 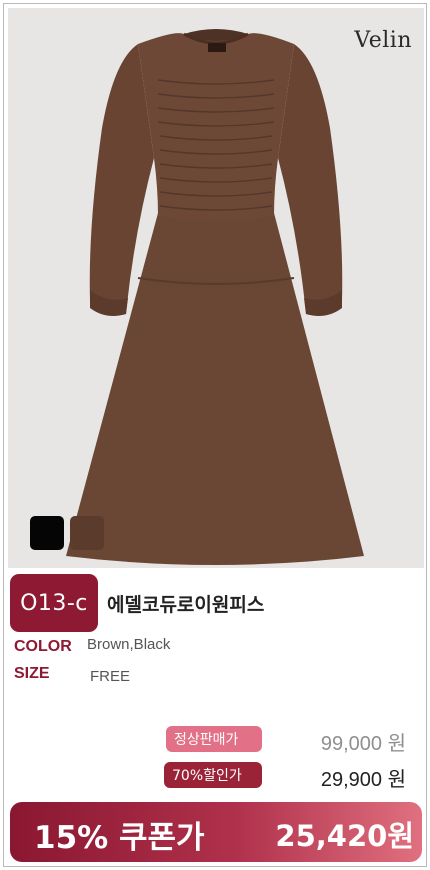 I want to click on coupon-label: 15% 쿠폰가, so click(x=119, y=838).